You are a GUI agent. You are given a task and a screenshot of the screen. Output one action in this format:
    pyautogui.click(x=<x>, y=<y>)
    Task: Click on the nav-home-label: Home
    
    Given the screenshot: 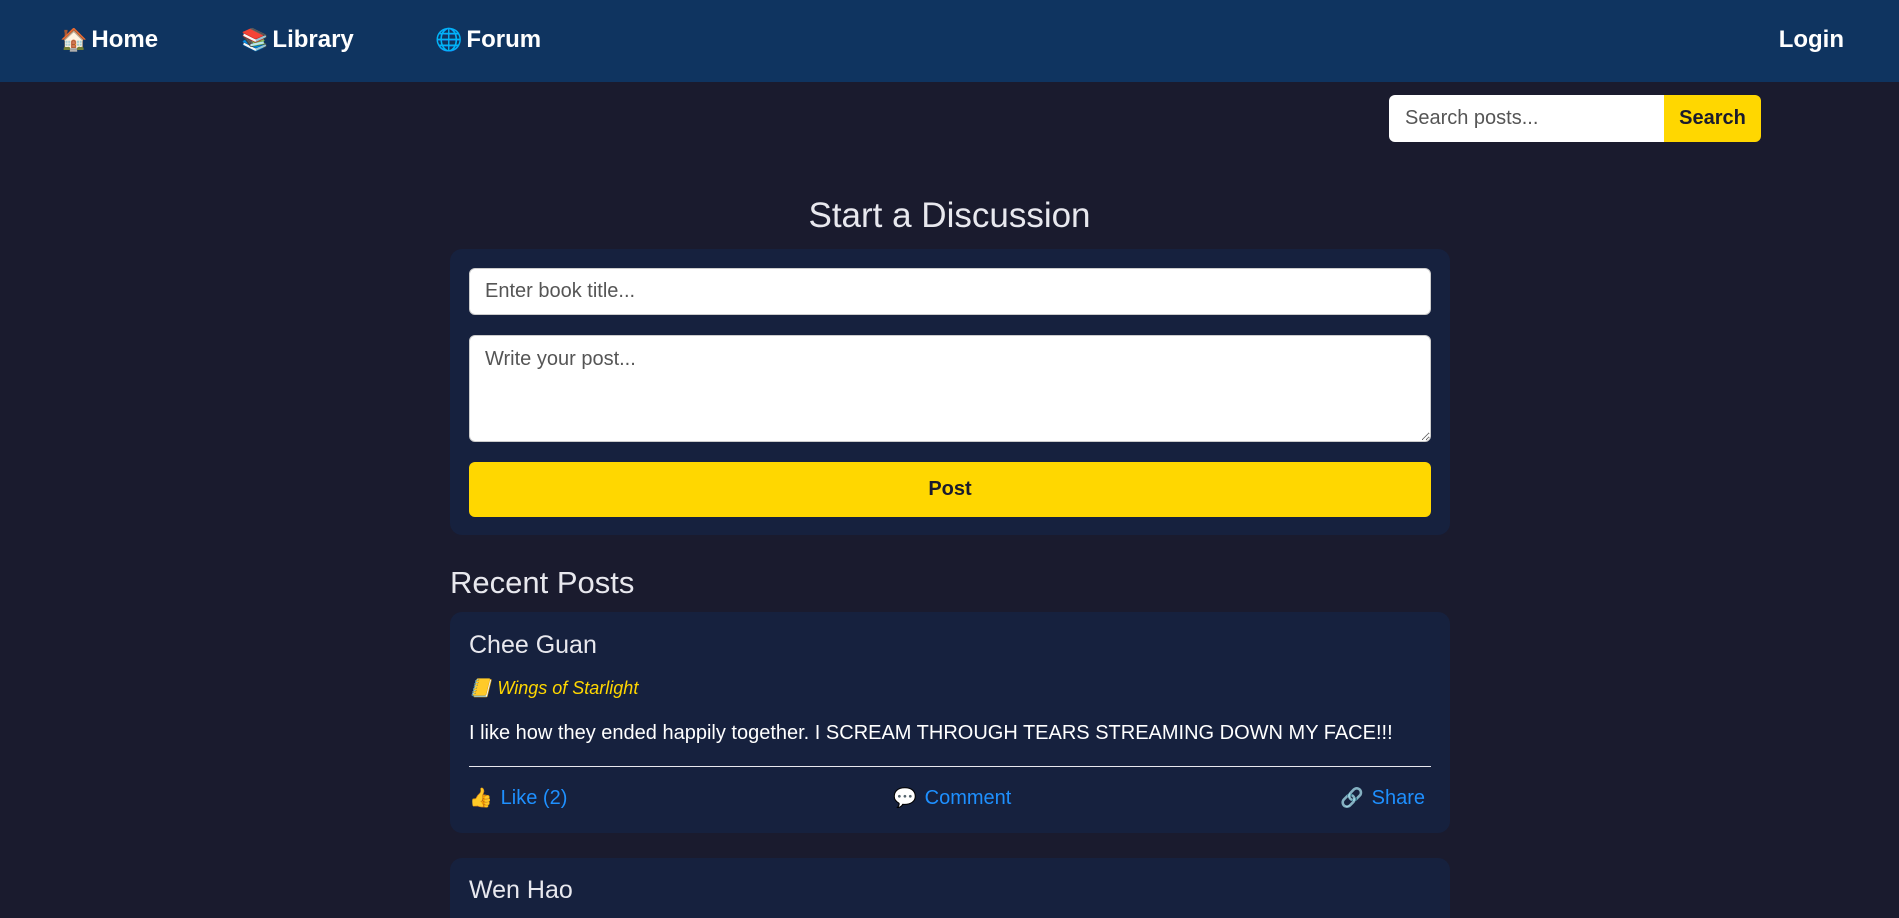 What is the action you would take?
    pyautogui.click(x=125, y=39)
    